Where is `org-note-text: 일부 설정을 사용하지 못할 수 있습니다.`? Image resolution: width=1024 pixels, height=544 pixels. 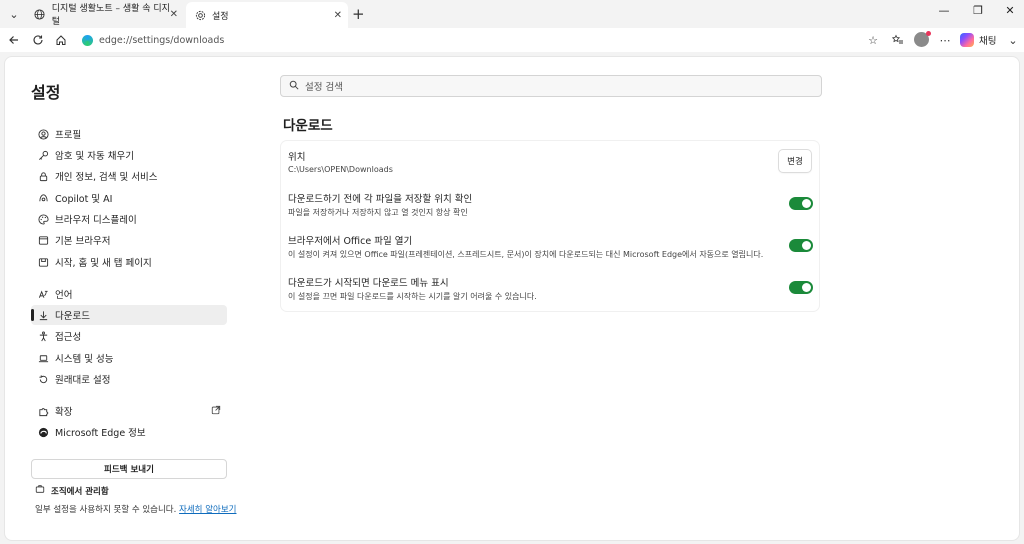
org-note-text: 일부 설정을 사용하지 못할 수 있습니다. is located at coordinates (106, 510).